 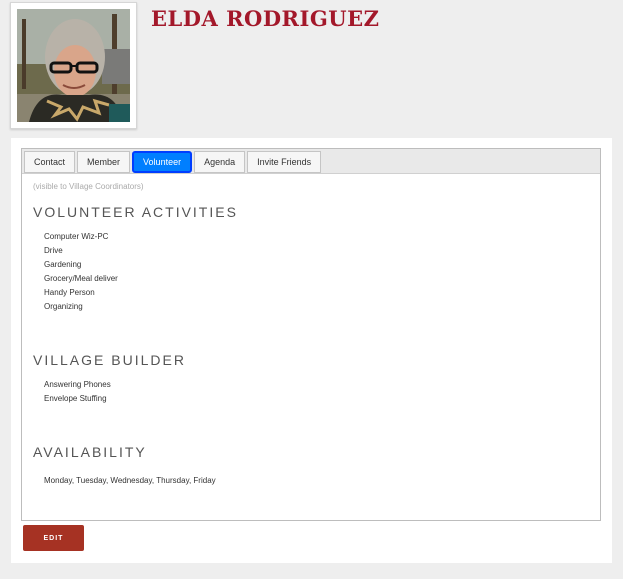 What do you see at coordinates (50, 162) in the screenshot?
I see `tab-contact: Contact` at bounding box center [50, 162].